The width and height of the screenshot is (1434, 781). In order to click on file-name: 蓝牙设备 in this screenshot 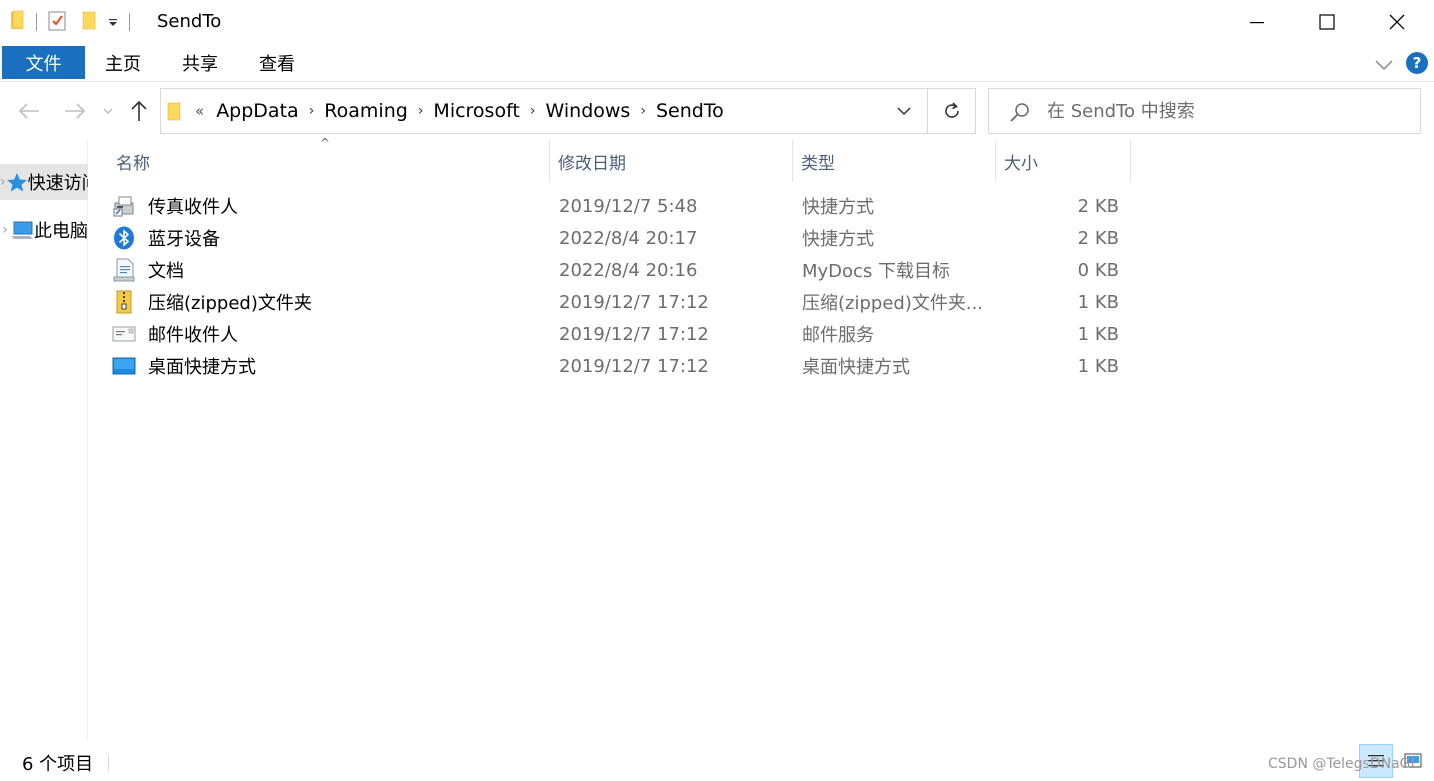, I will do `click(184, 239)`.